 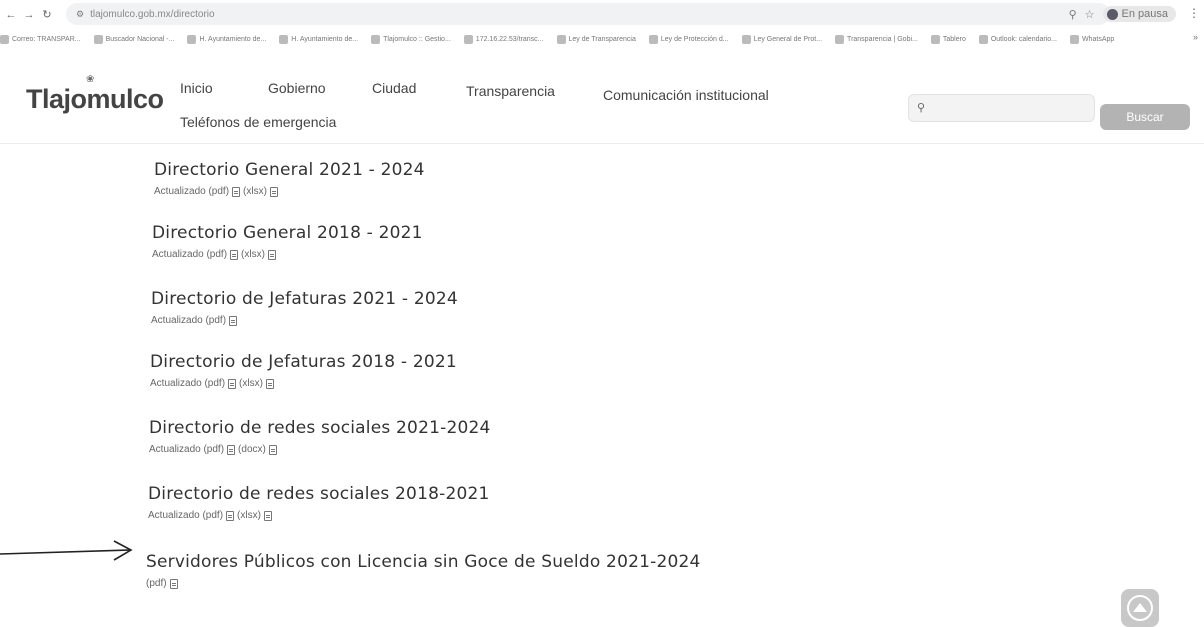 What do you see at coordinates (304, 299) in the screenshot?
I see `entry-title: Directorio de Jefaturas 2021 - 2024` at bounding box center [304, 299].